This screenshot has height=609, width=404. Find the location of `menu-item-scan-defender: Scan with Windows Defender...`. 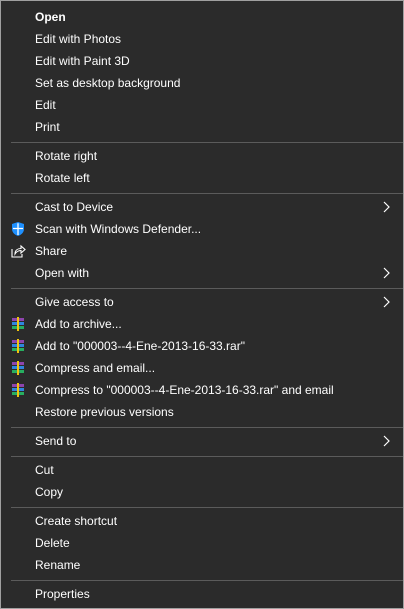

menu-item-scan-defender: Scan with Windows Defender... is located at coordinates (202, 229).